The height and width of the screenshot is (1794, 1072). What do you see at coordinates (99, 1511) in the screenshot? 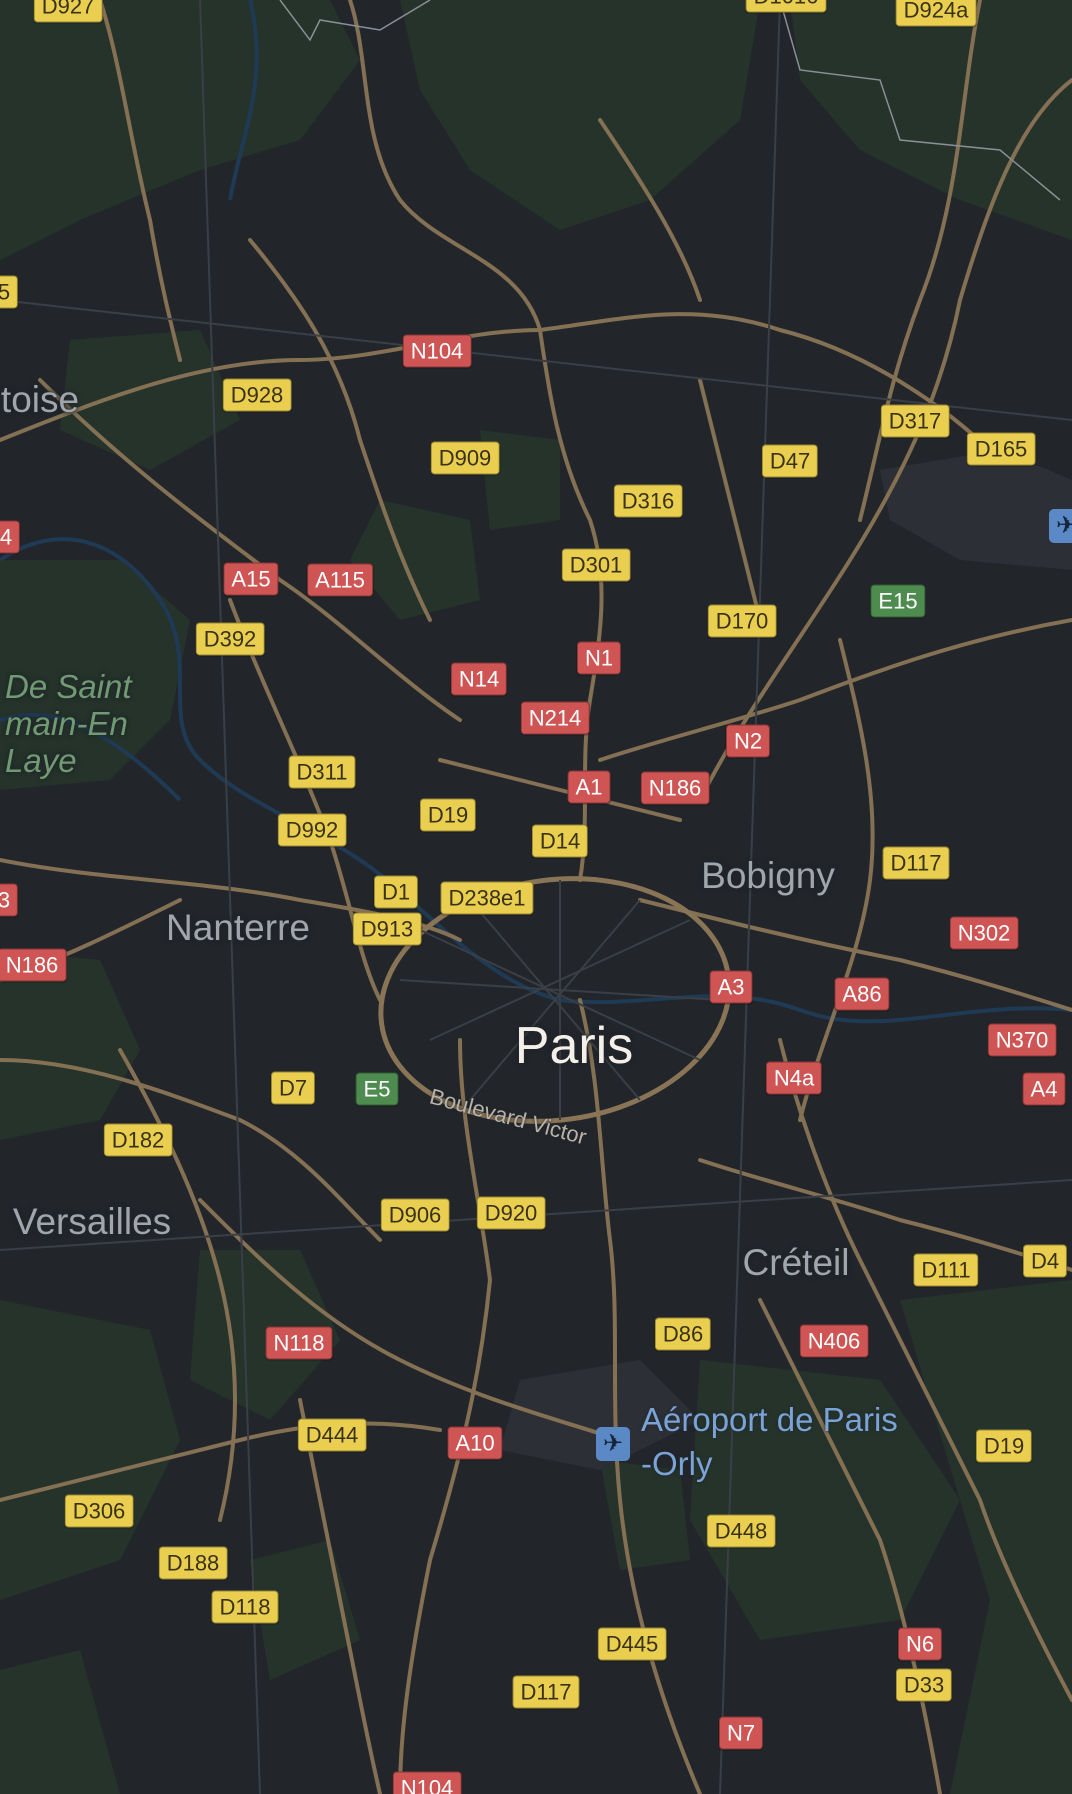
I see `road-shield-d306: D306` at bounding box center [99, 1511].